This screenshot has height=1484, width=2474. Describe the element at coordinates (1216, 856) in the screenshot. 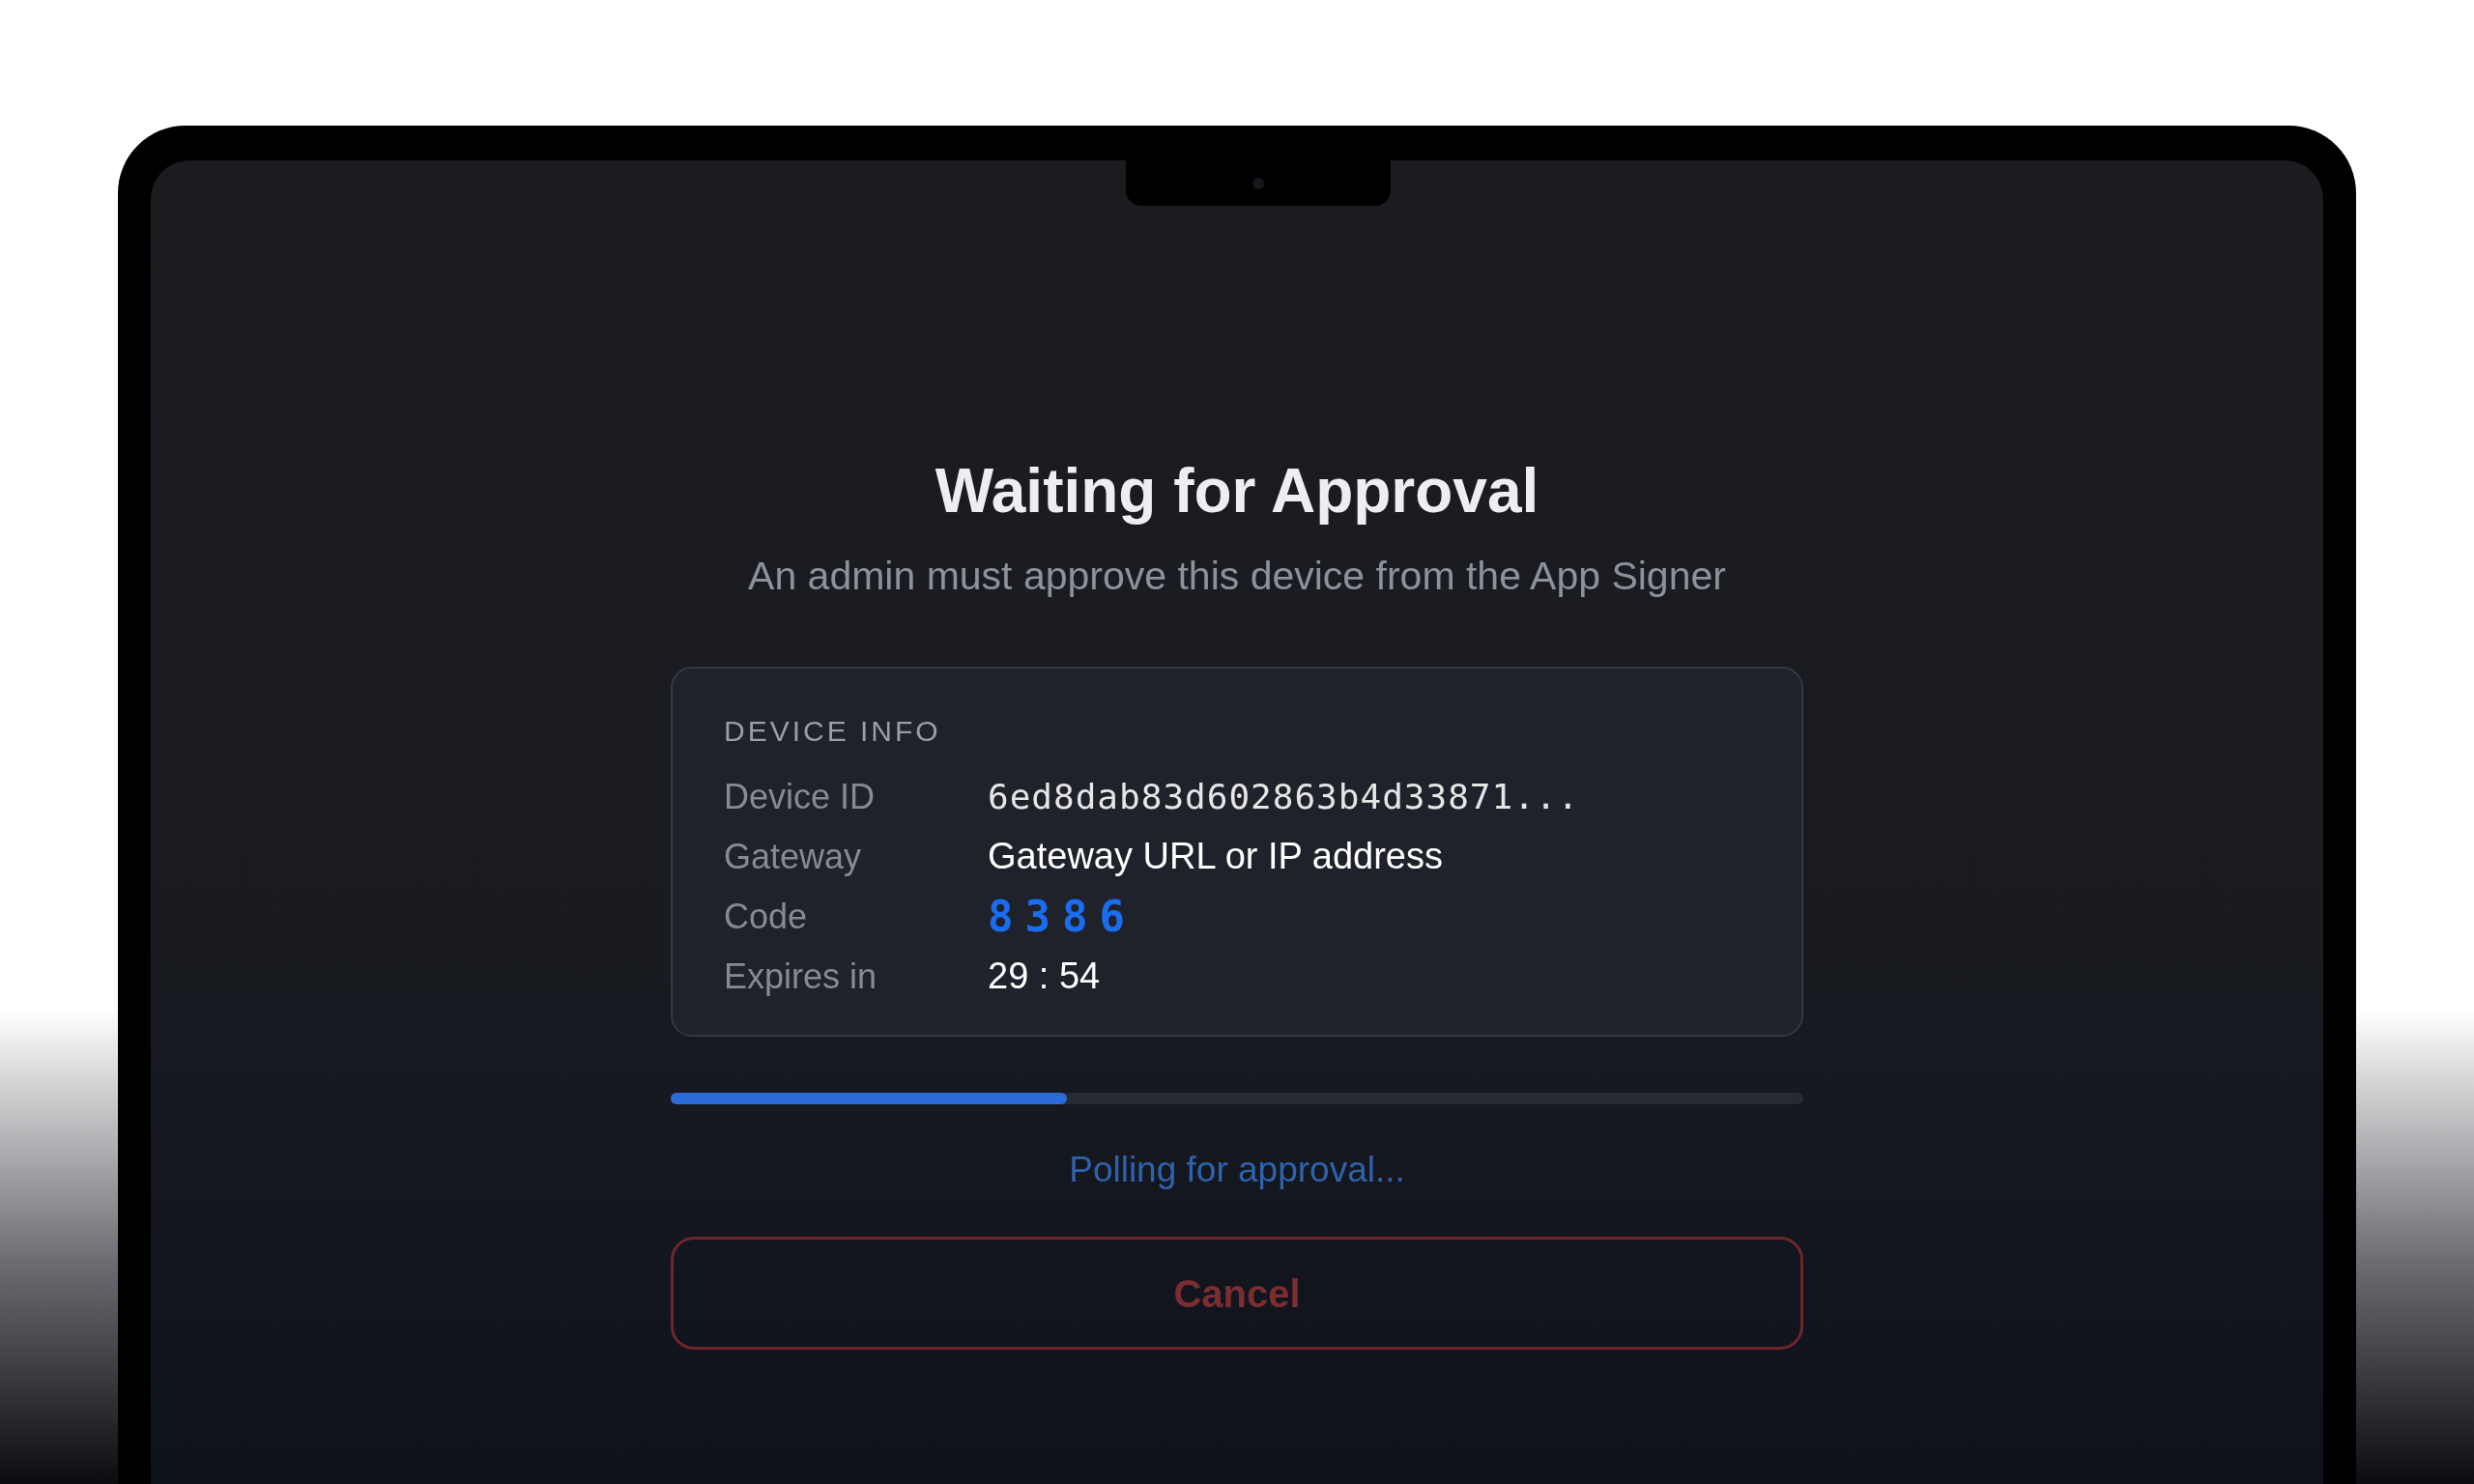

I see `info-value: Gateway URL or IP address` at that location.